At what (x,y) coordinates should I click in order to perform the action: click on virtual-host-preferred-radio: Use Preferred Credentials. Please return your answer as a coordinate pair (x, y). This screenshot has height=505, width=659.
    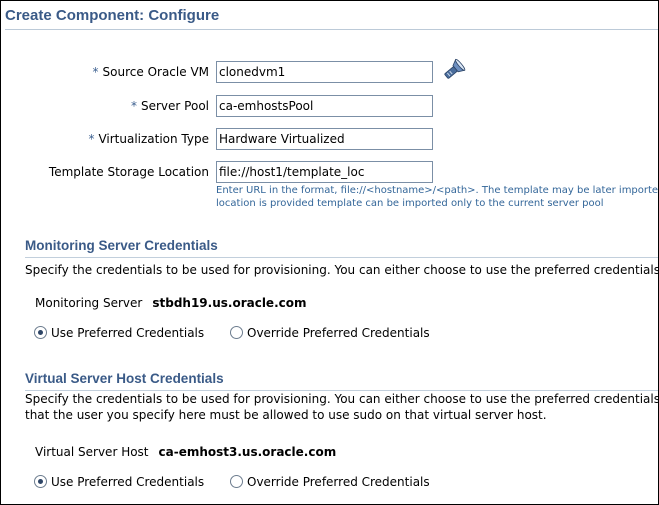
    Looking at the image, I should click on (119, 482).